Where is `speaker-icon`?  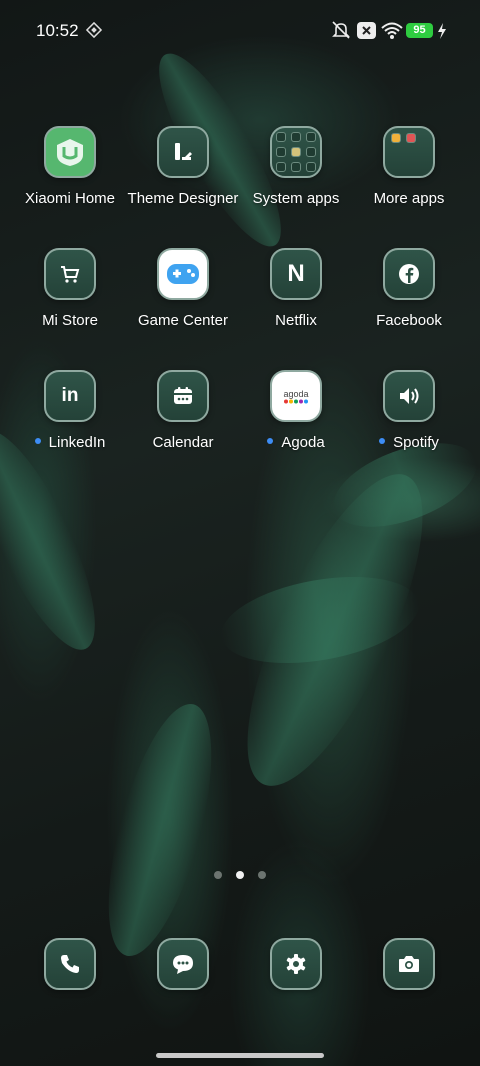
speaker-icon is located at coordinates (409, 396).